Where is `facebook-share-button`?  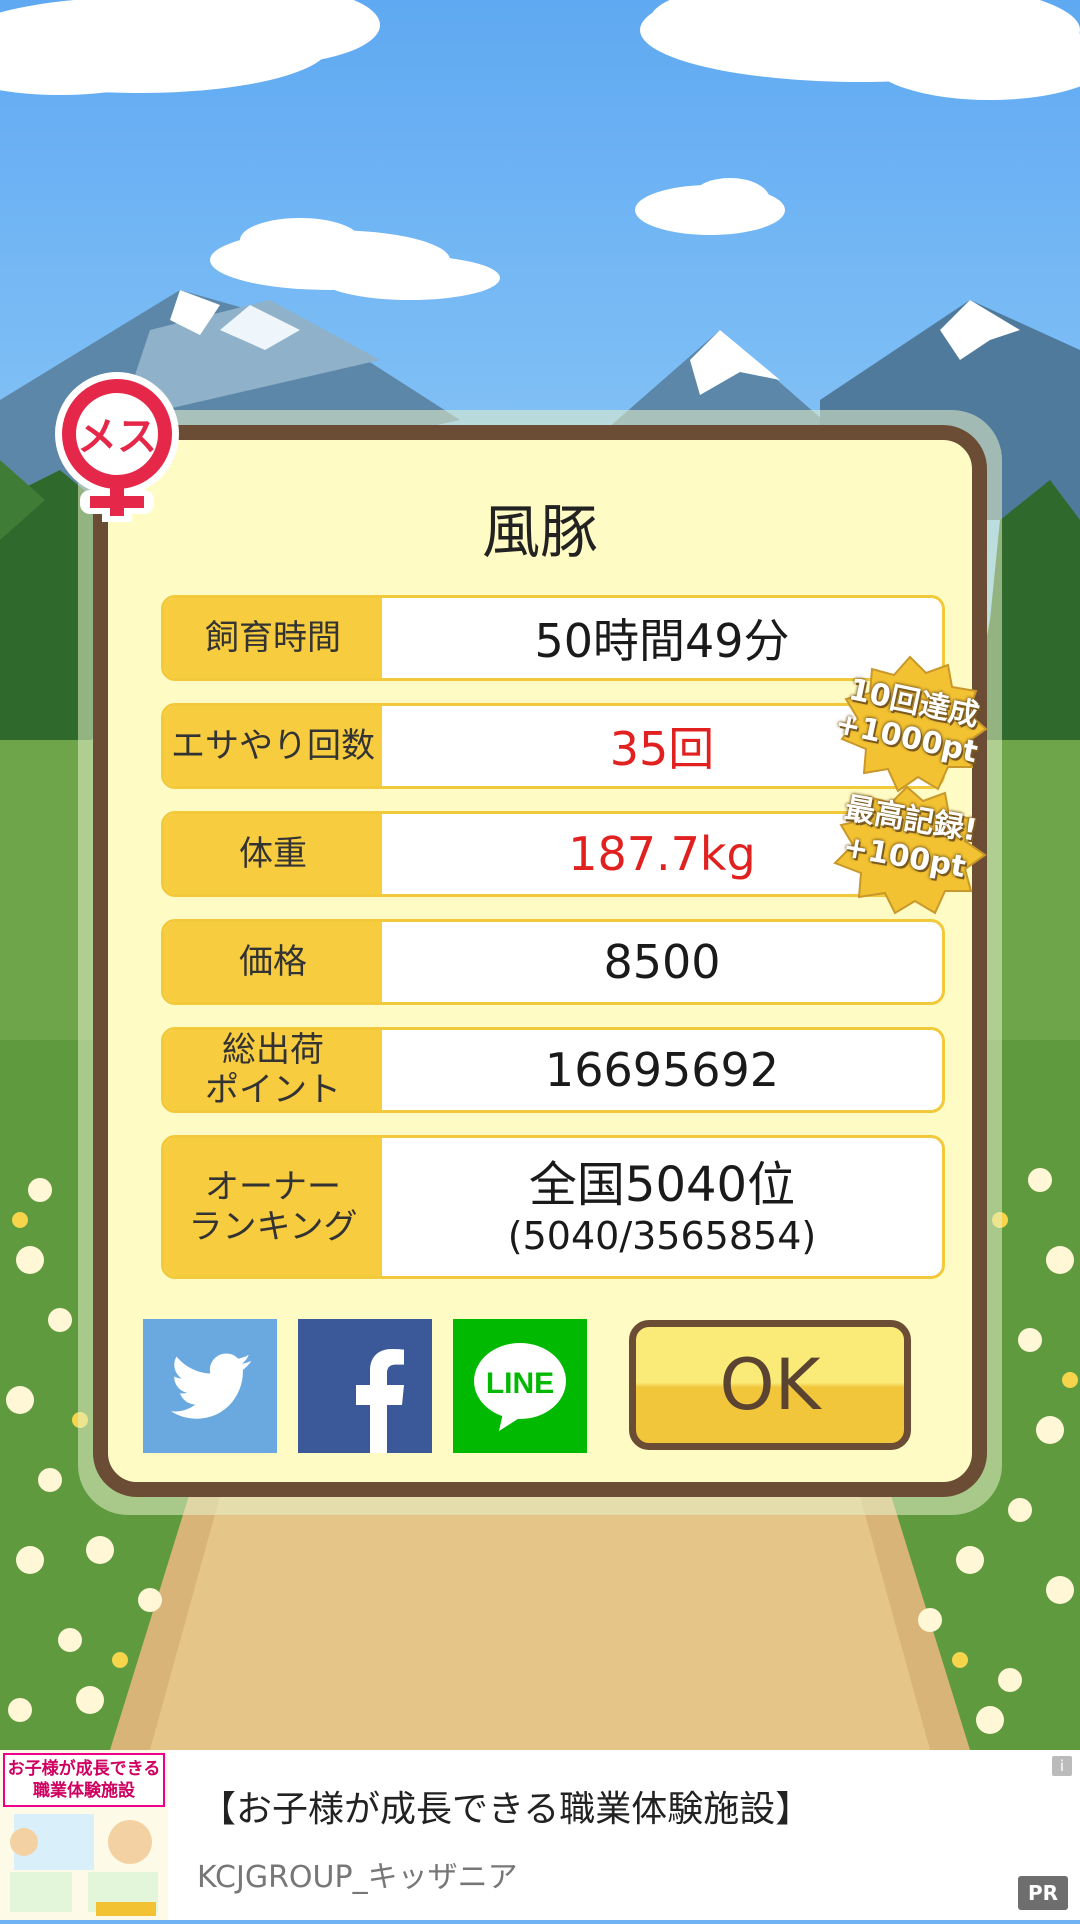 facebook-share-button is located at coordinates (365, 1386).